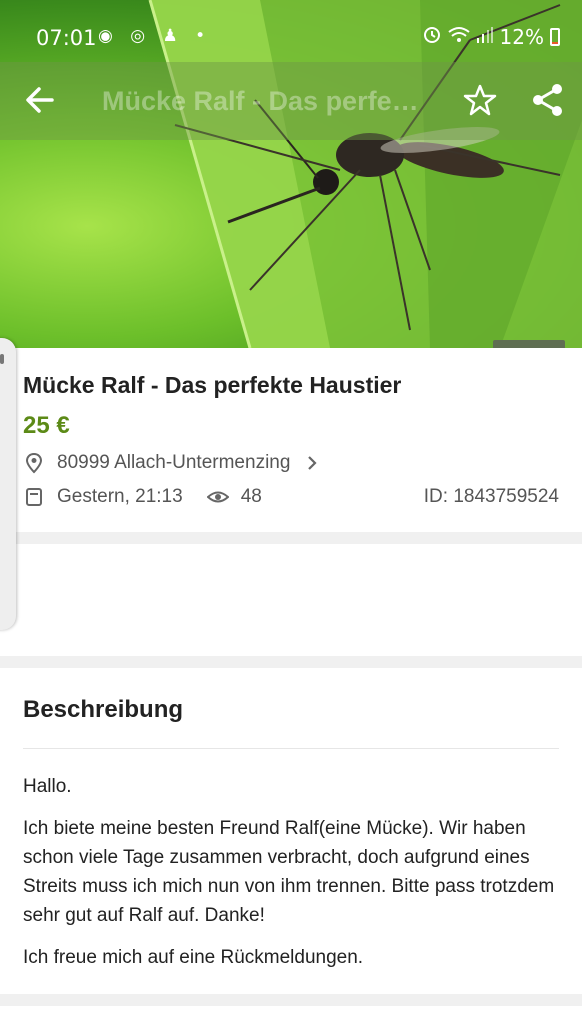 The height and width of the screenshot is (1034, 582). I want to click on location-link: 80999 Allach-Untermenzing, so click(171, 463).